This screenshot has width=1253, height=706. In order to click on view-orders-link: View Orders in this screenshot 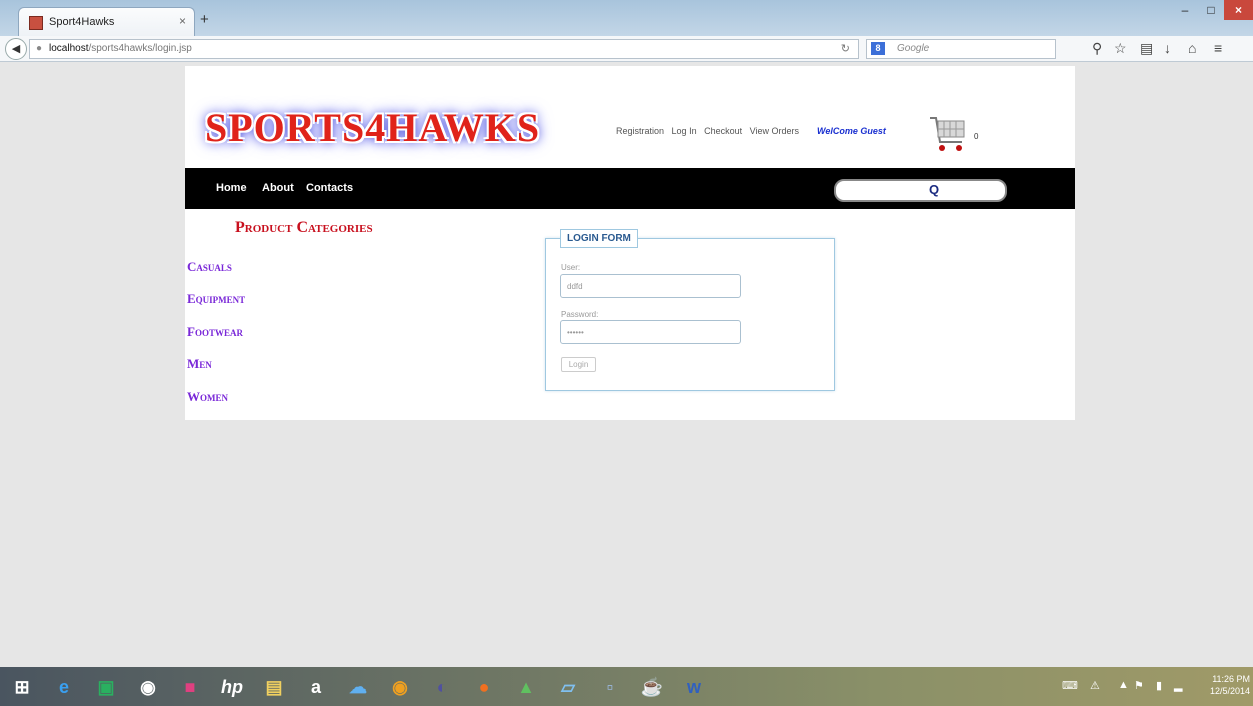, I will do `click(774, 131)`.